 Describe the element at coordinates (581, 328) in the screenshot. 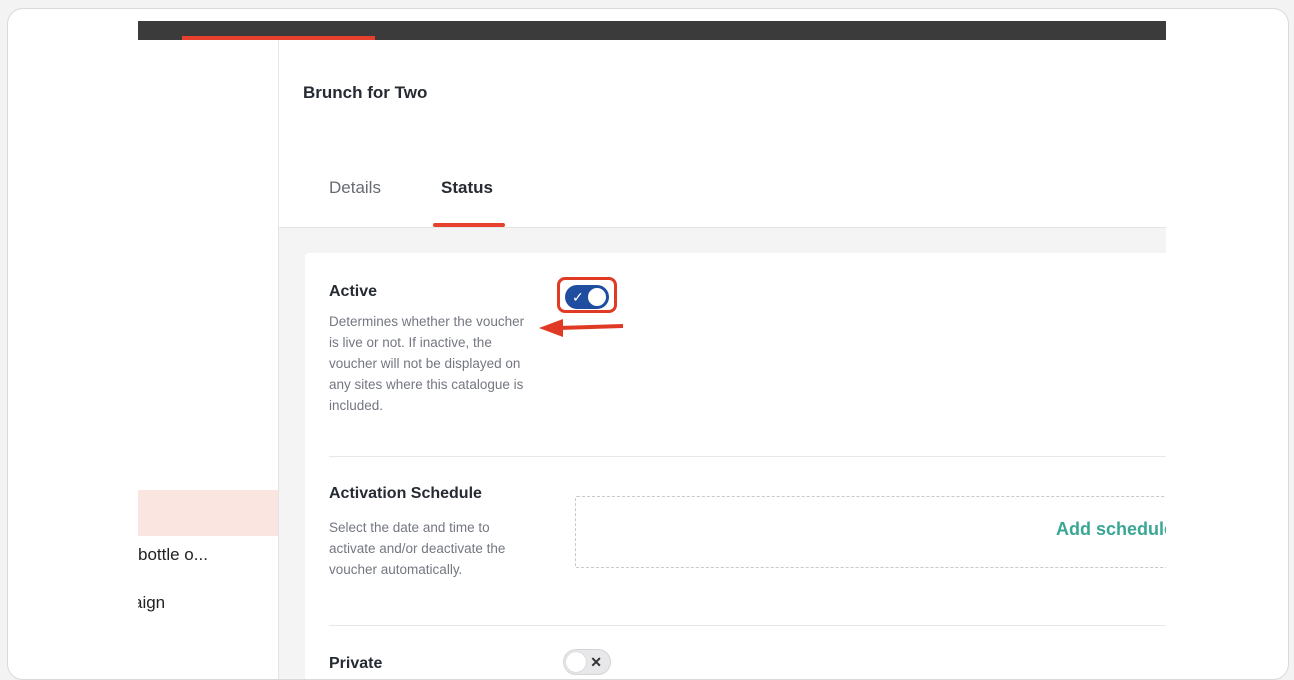

I see `pointer-arrow-icon` at that location.